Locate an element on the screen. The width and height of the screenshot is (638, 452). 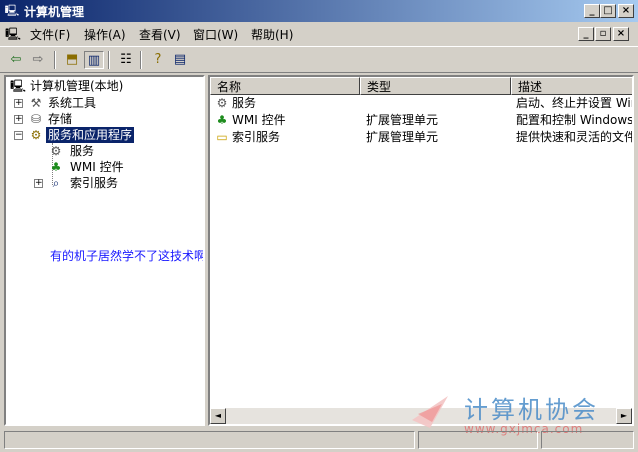
mdi-minimize-button: _ is located at coordinates (586, 34).